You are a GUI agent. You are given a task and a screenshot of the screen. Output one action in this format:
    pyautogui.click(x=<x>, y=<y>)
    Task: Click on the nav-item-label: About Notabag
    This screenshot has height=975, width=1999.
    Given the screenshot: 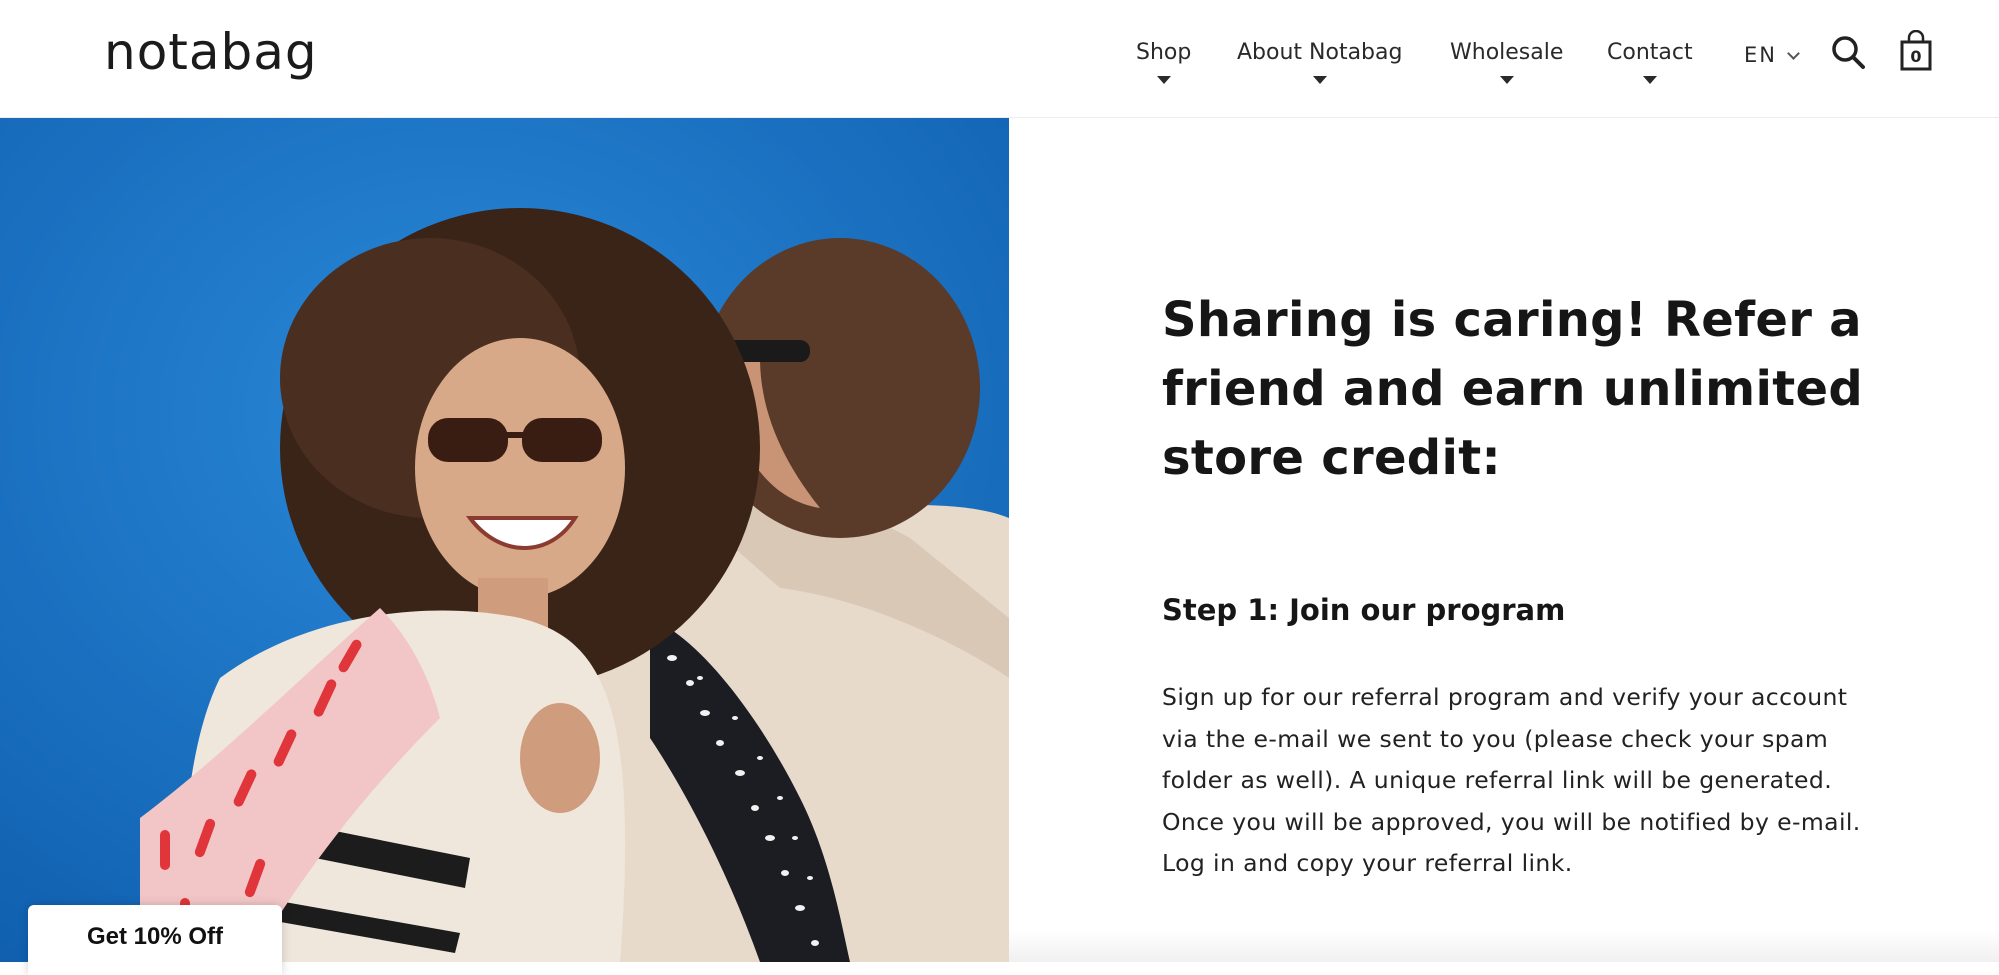 What is the action you would take?
    pyautogui.click(x=1320, y=52)
    